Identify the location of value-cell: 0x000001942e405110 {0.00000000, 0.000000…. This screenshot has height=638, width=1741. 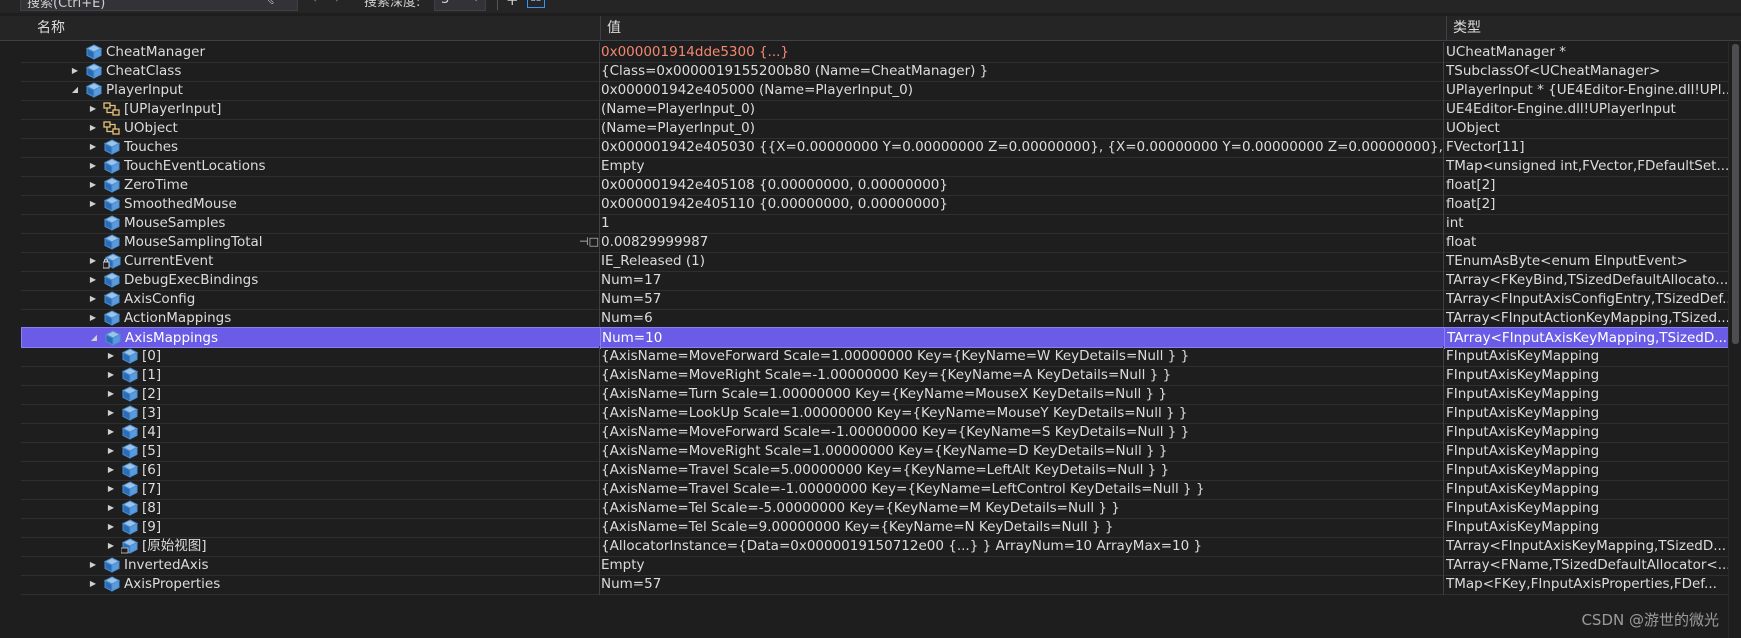
(1023, 204).